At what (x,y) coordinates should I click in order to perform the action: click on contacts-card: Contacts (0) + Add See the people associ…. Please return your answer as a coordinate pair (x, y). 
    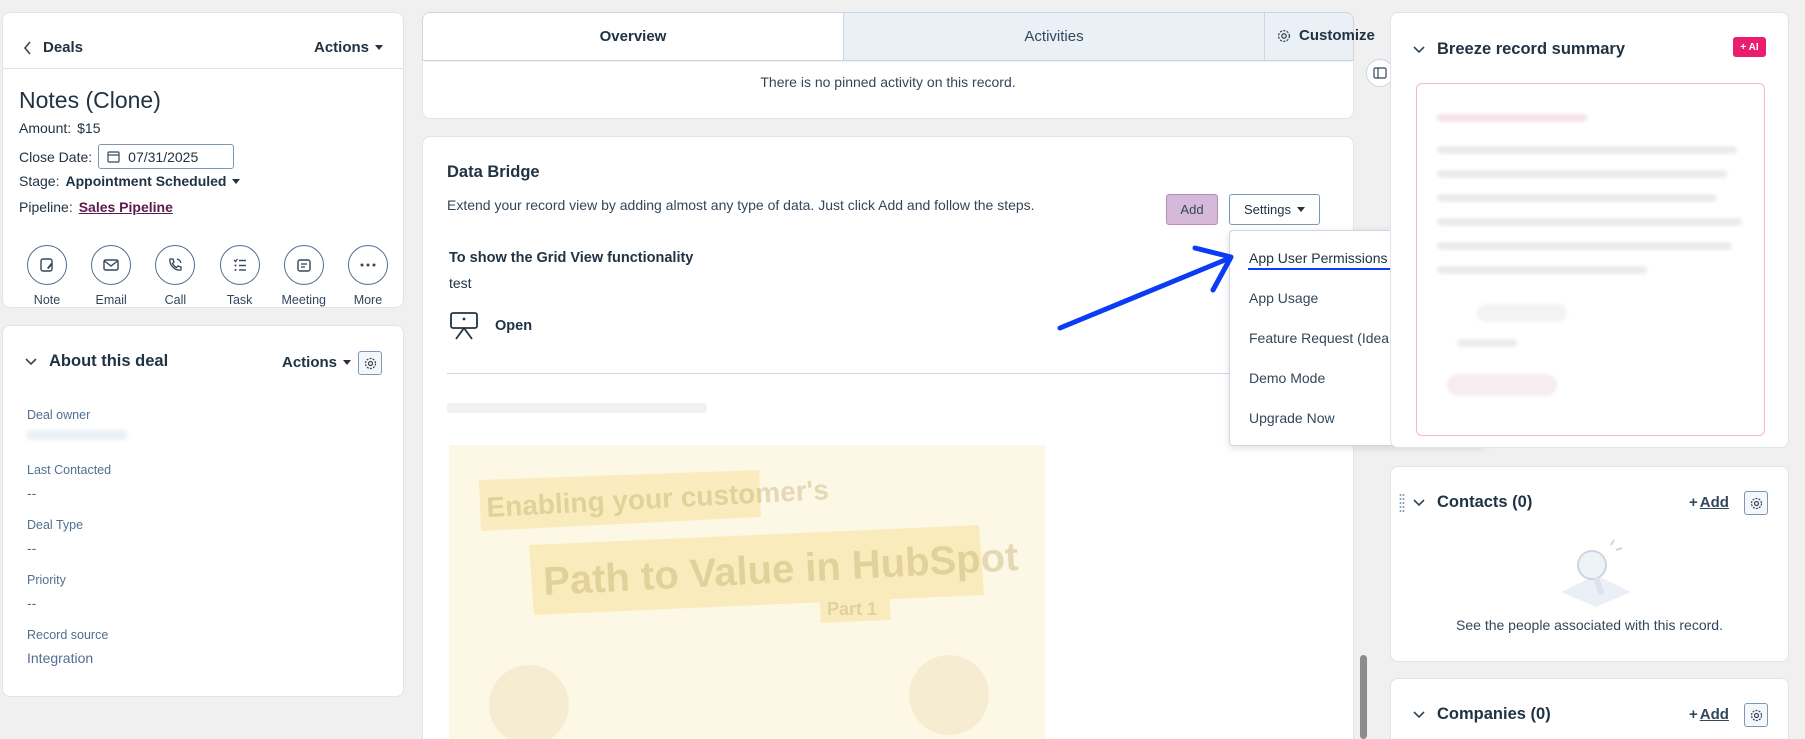
    Looking at the image, I should click on (1589, 564).